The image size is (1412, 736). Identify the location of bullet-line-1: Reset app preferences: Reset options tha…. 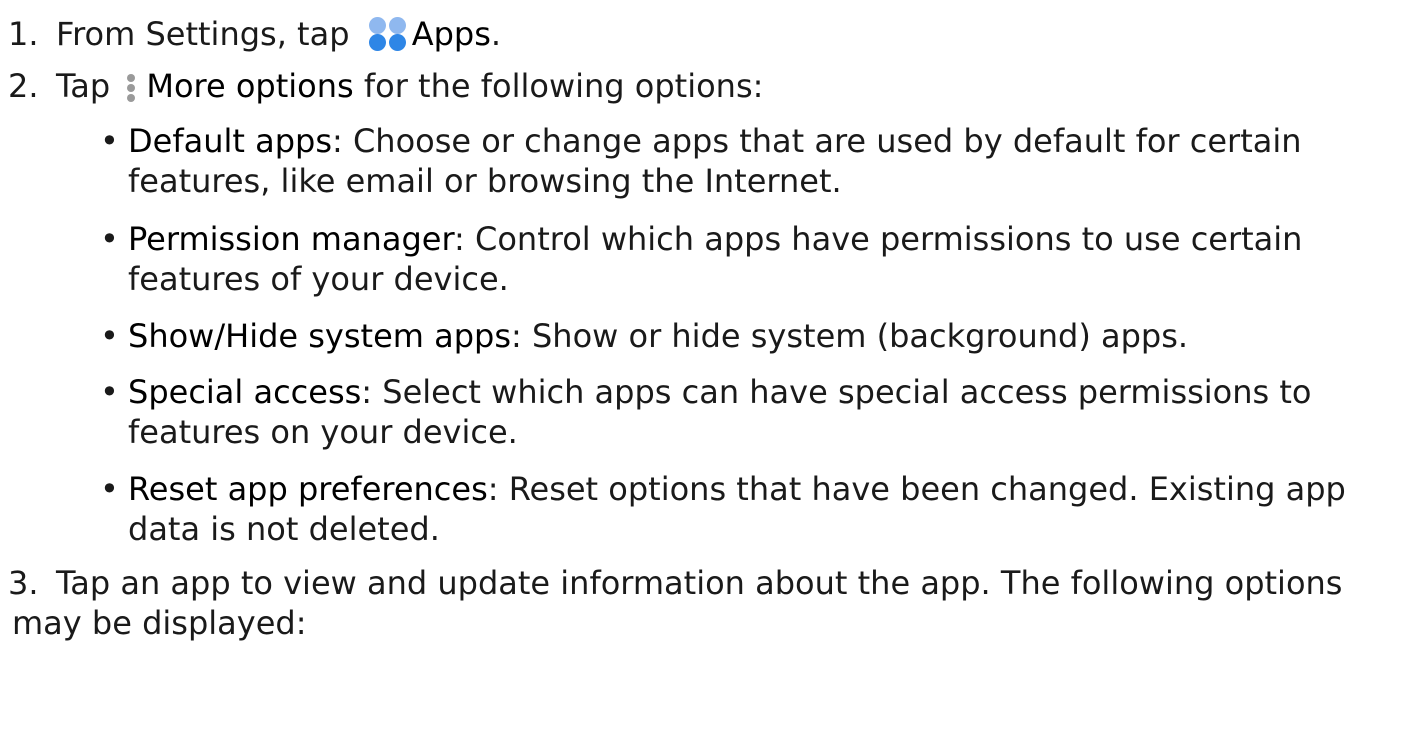
(765, 489).